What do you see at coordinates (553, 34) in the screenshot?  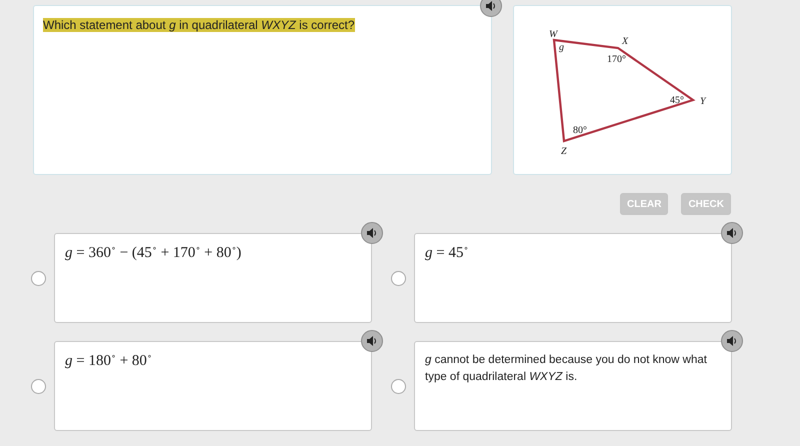 I see `vertex-label: W` at bounding box center [553, 34].